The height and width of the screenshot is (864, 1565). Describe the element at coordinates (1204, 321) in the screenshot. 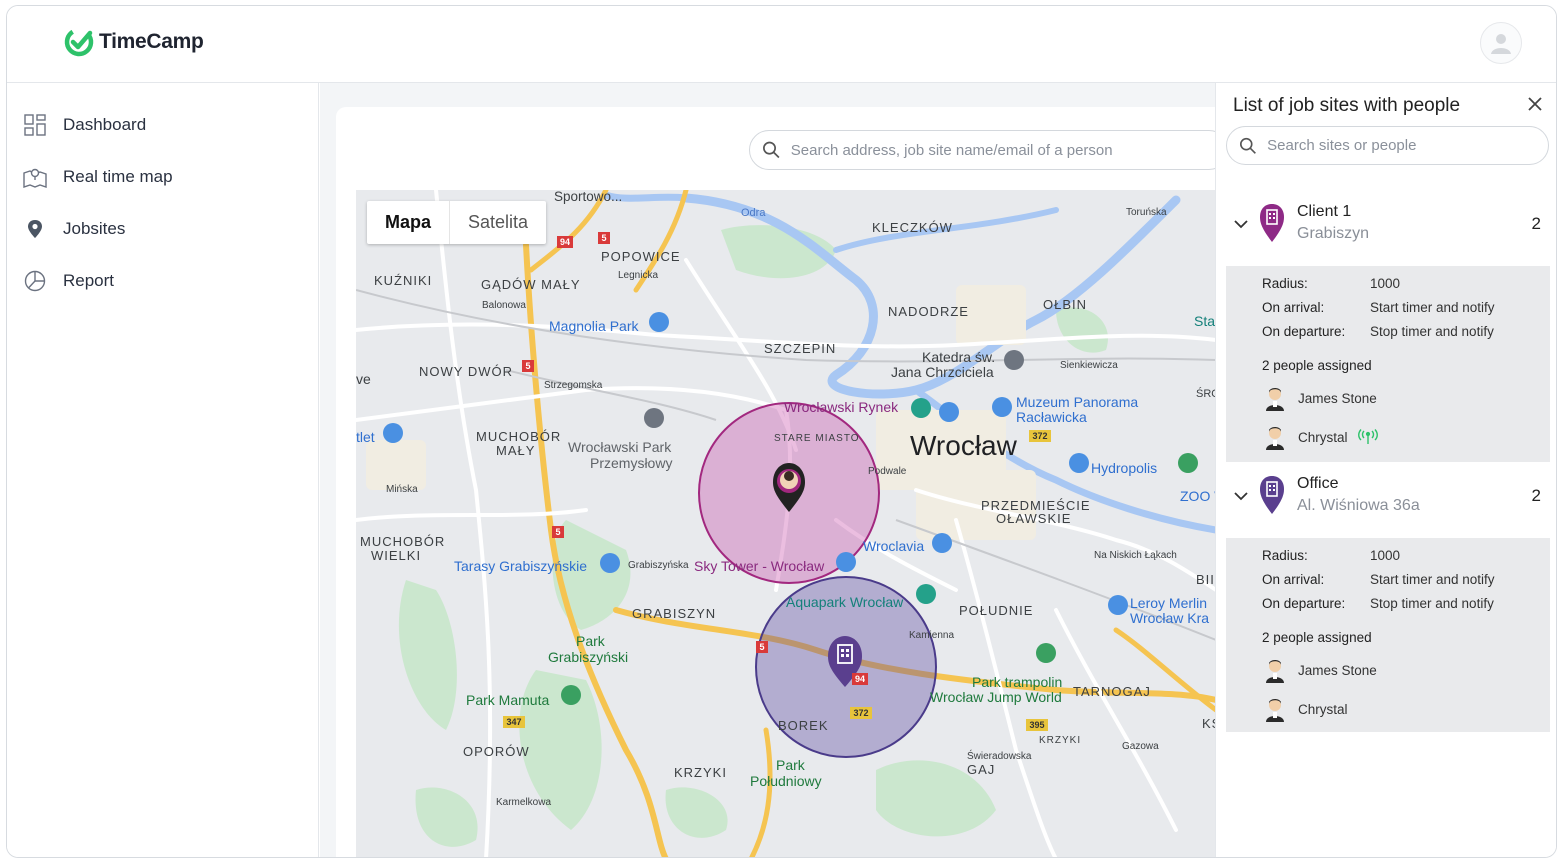

I see `map-label: Sta` at that location.